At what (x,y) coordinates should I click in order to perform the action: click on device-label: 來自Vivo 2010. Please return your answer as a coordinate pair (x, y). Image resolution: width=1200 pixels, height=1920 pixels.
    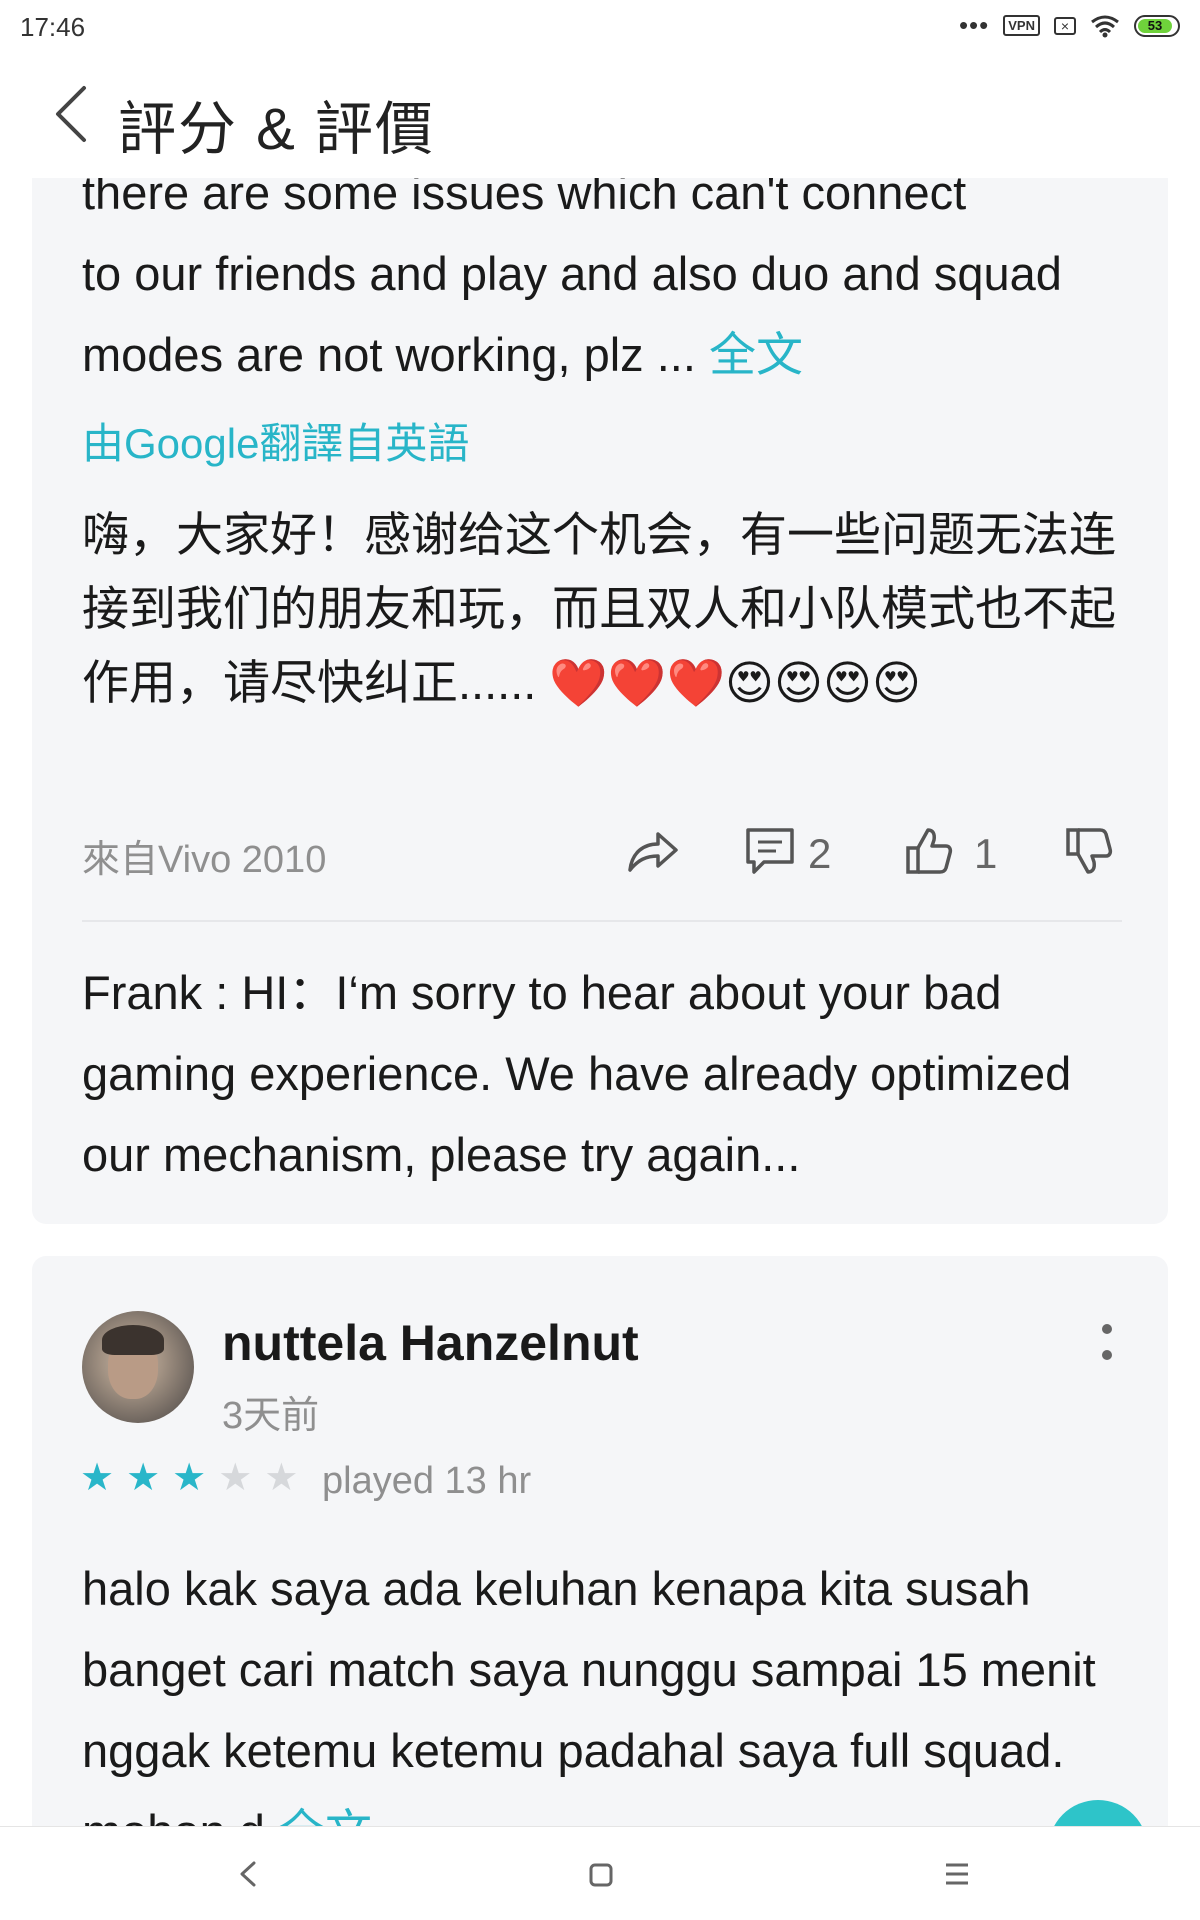
    Looking at the image, I should click on (204, 860).